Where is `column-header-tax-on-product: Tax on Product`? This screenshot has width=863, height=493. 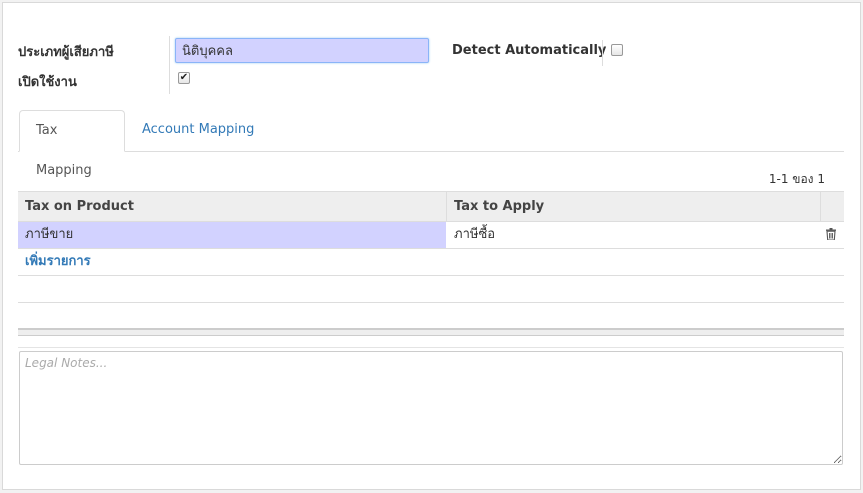
column-header-tax-on-product: Tax on Product is located at coordinates (76, 207).